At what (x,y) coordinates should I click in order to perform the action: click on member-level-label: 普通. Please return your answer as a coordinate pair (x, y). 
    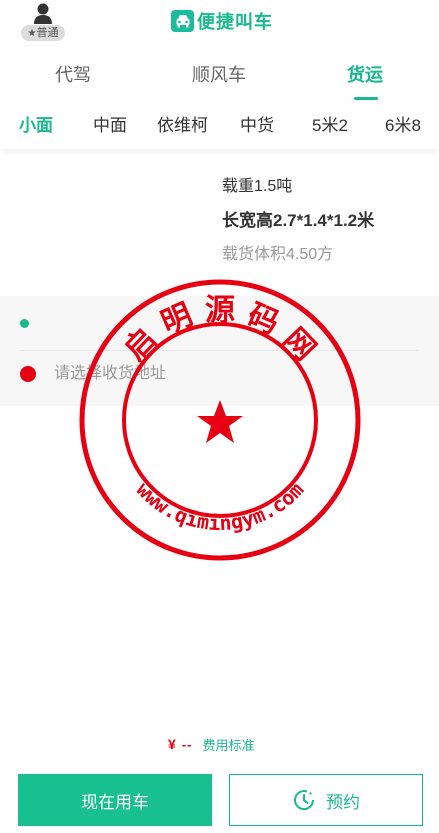
    Looking at the image, I should click on (47, 33).